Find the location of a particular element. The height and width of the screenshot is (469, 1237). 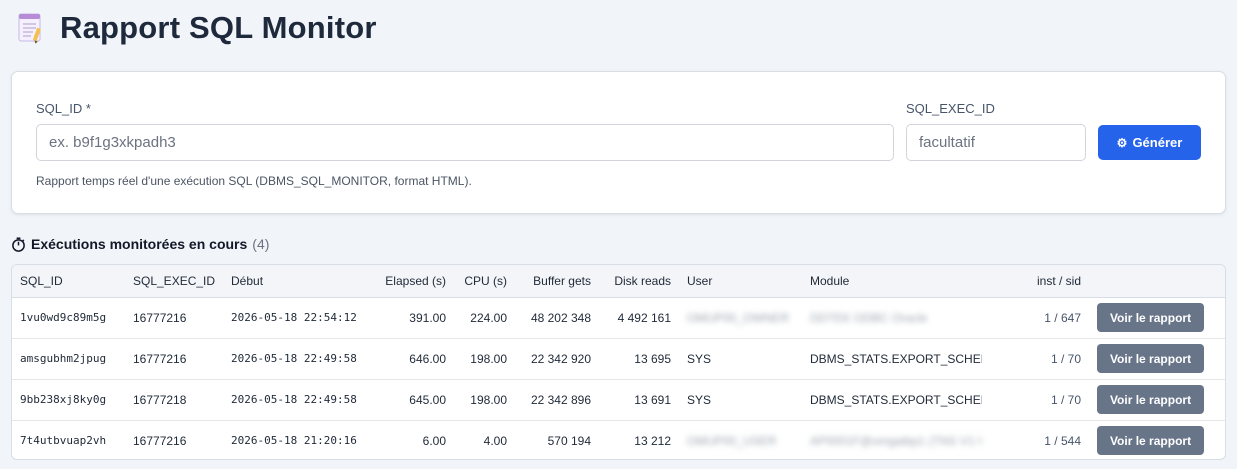

cell-start: 2026-05-18 22:54:12 is located at coordinates (292, 318).